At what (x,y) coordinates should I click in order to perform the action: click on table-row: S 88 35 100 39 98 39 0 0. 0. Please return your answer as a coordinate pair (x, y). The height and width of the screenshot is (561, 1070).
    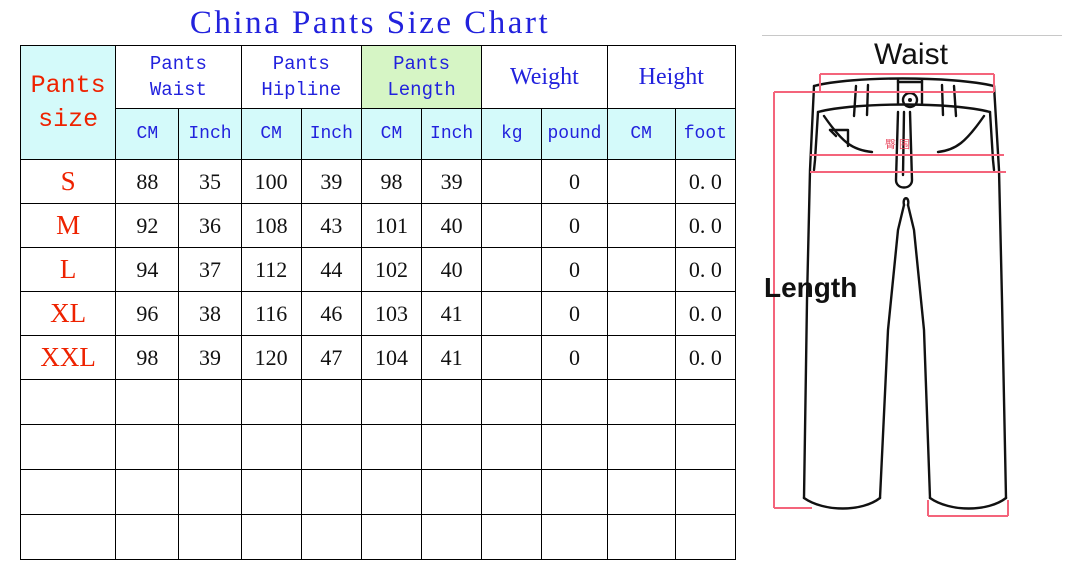
    Looking at the image, I should click on (378, 181).